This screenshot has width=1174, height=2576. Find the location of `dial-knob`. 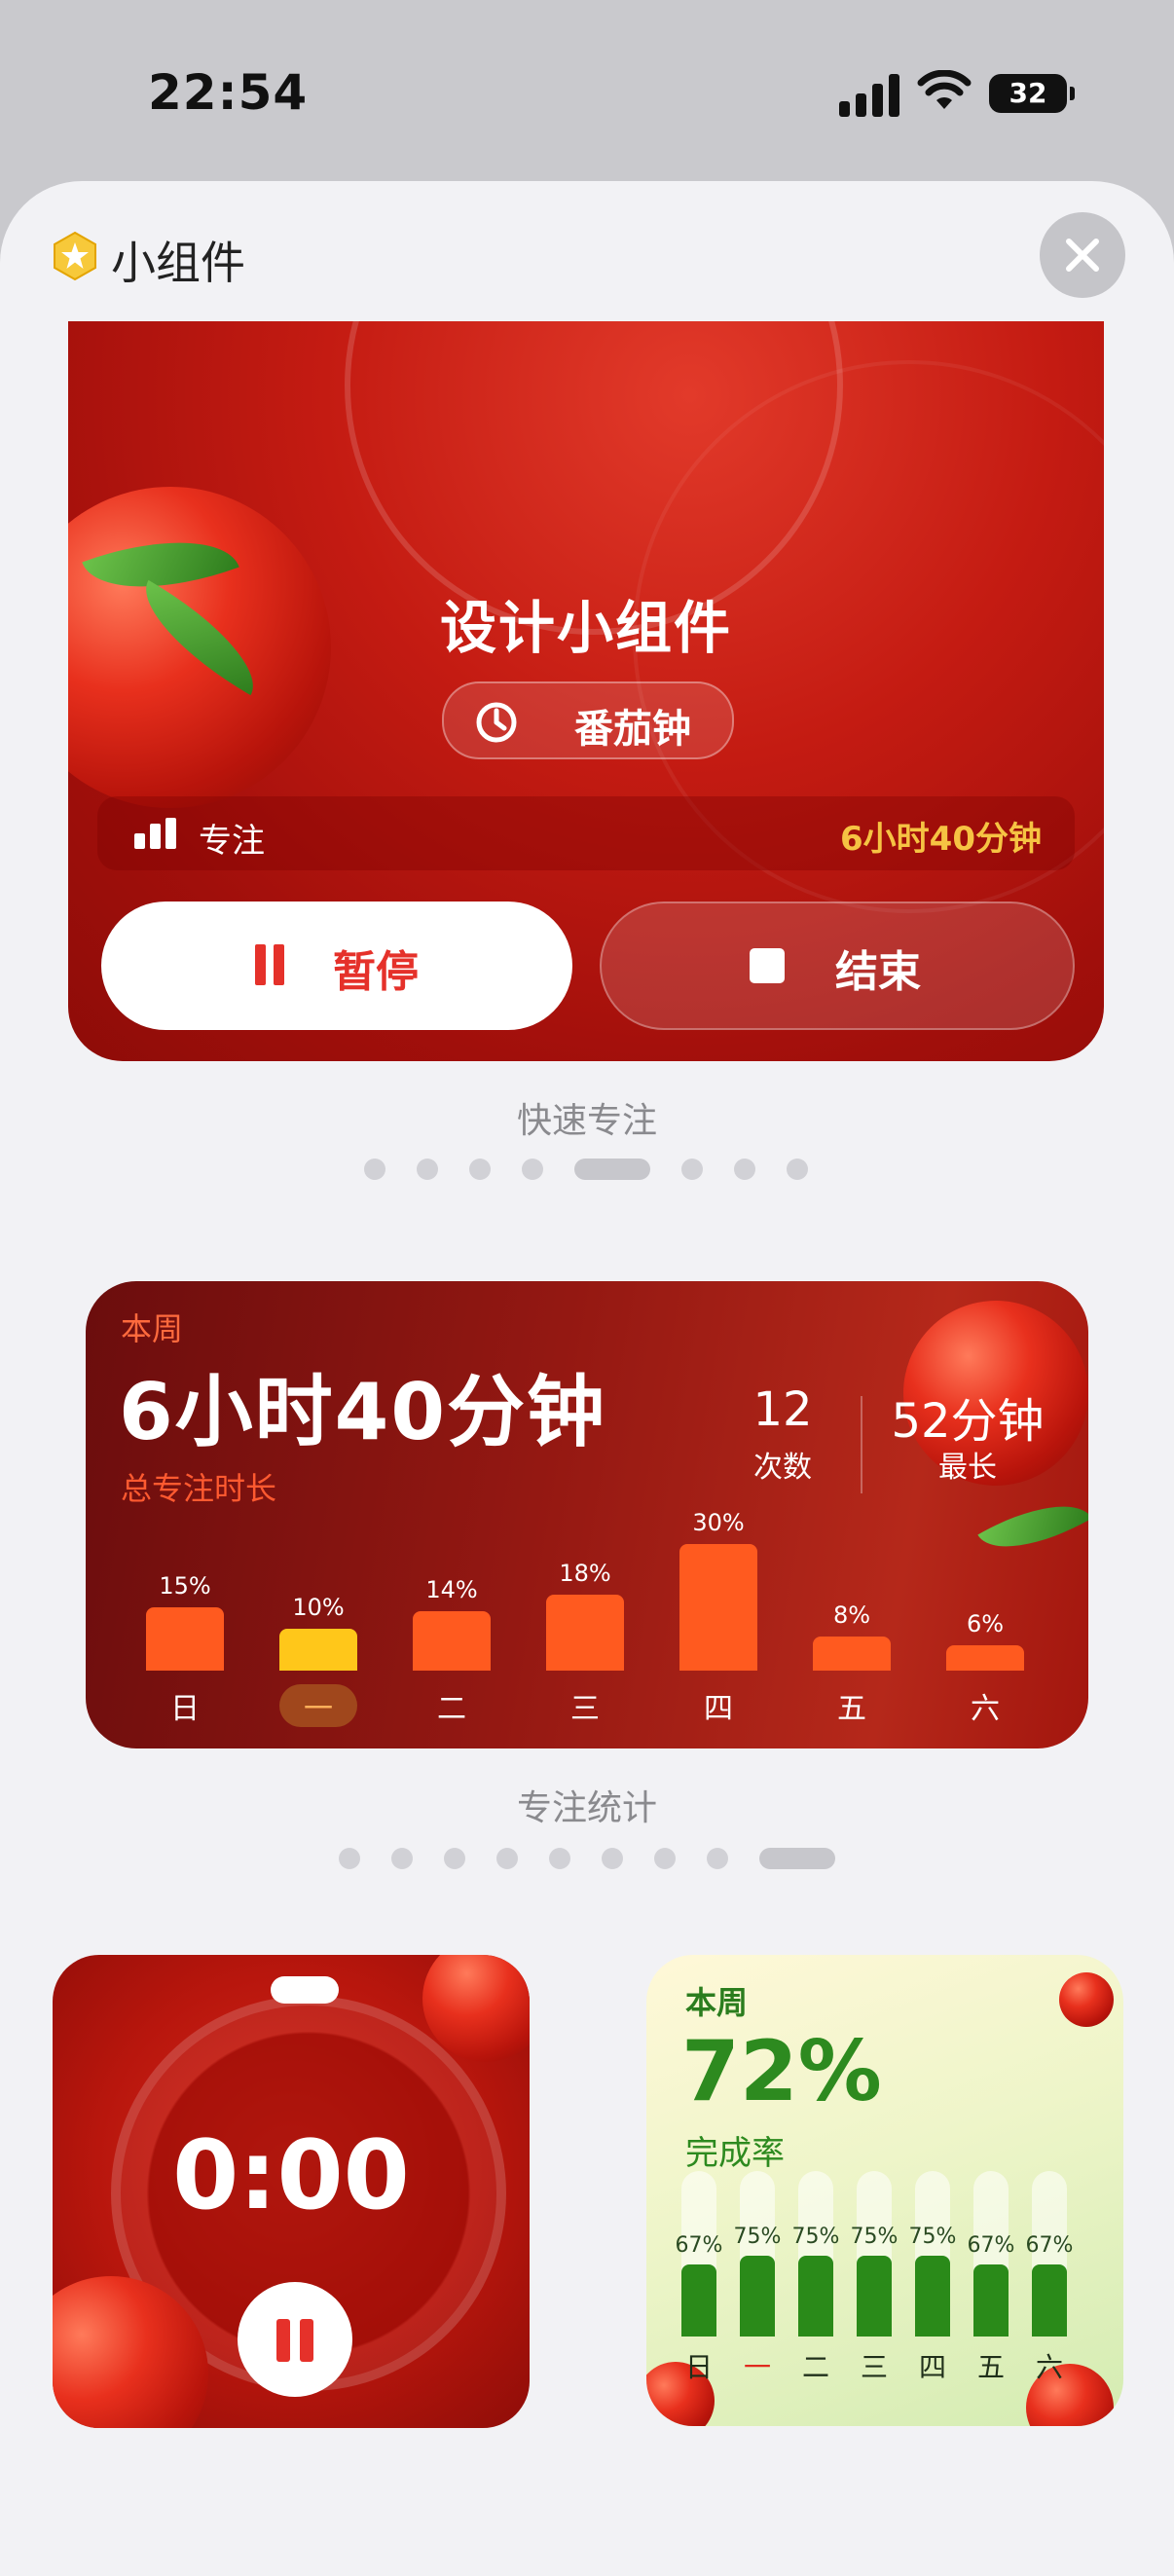

dial-knob is located at coordinates (305, 1990).